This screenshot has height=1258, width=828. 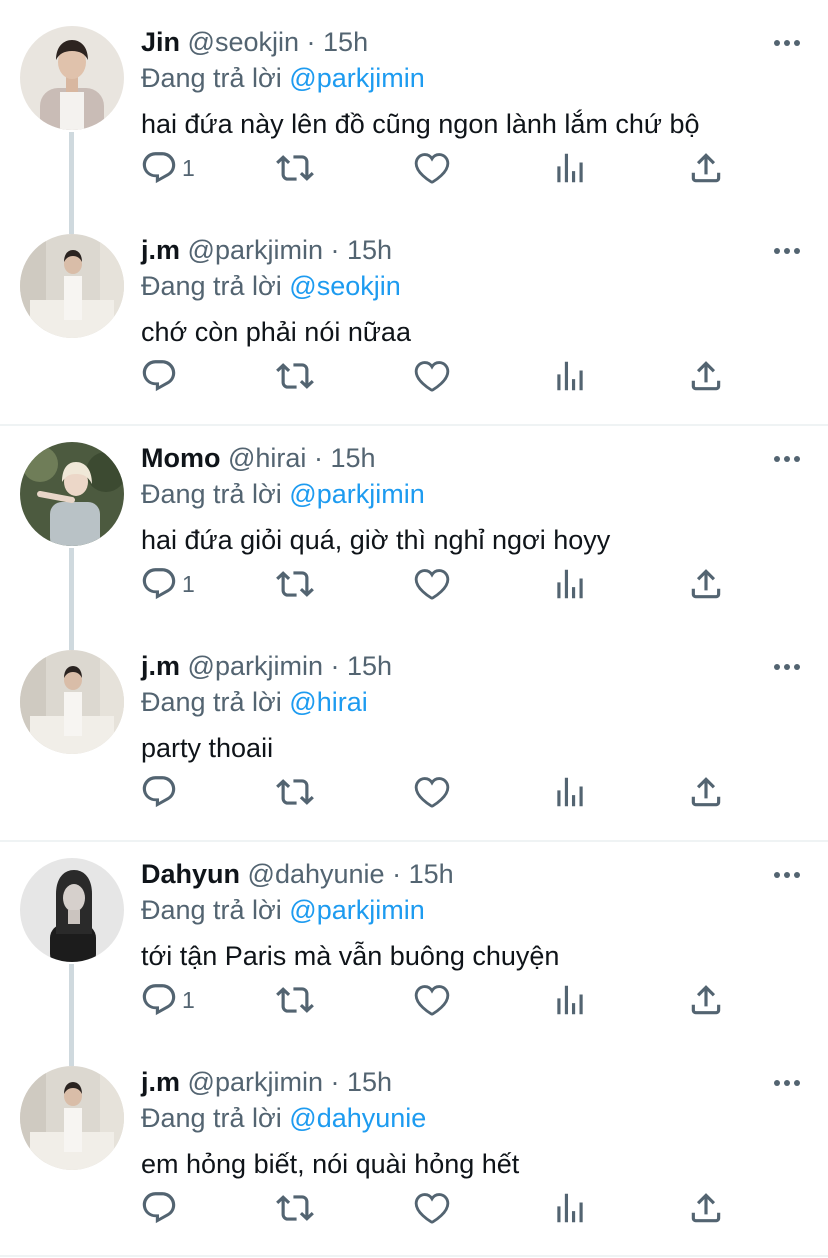 What do you see at coordinates (267, 458) in the screenshot?
I see `user-handle: @hirai` at bounding box center [267, 458].